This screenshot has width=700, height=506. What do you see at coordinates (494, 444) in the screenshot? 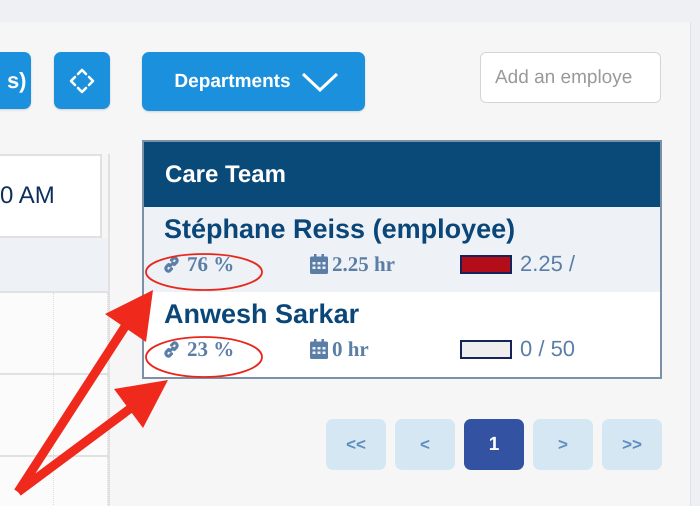
I see `page-button: 1` at bounding box center [494, 444].